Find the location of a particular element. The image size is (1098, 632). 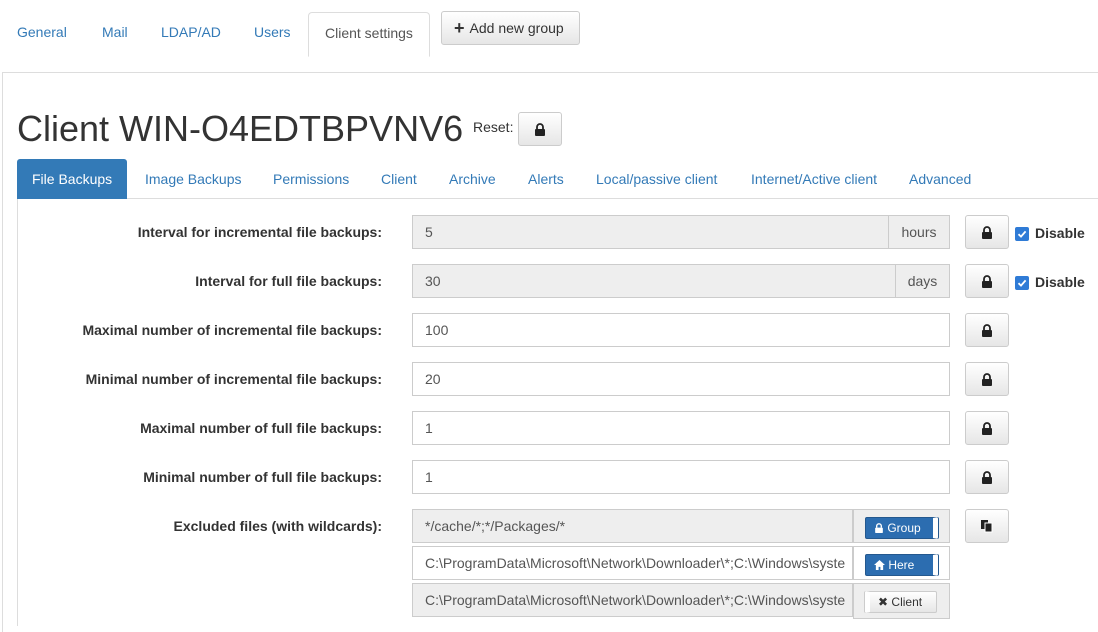

incremental-interval-label: Interval for incremental file backups: is located at coordinates (259, 232).